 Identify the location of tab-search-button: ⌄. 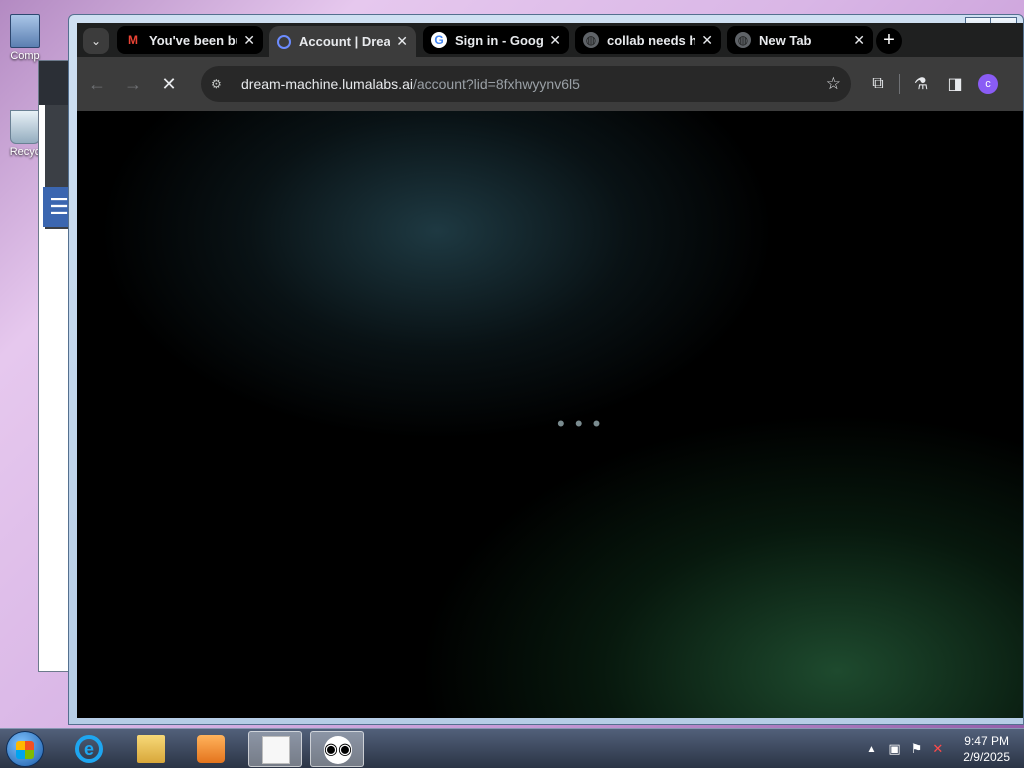
(96, 41).